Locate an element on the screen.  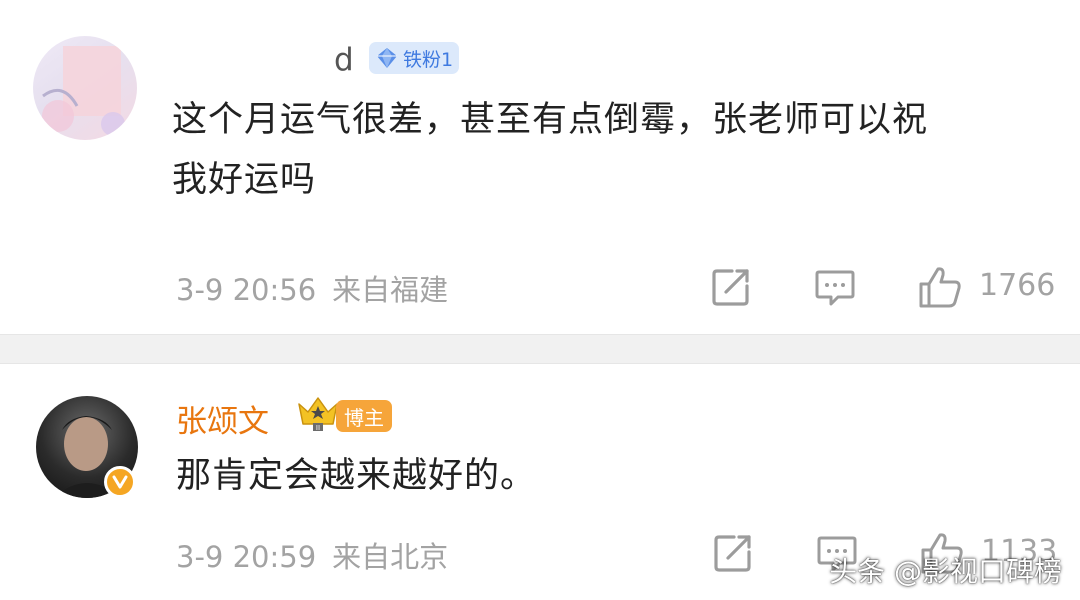
username: 张颂文 is located at coordinates (222, 418).